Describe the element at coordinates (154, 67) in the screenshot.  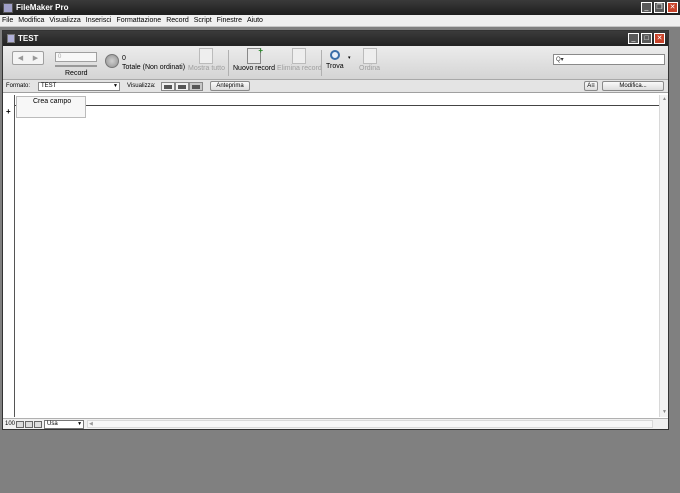
I see `total-label: Totale (Non ordinati)` at that location.